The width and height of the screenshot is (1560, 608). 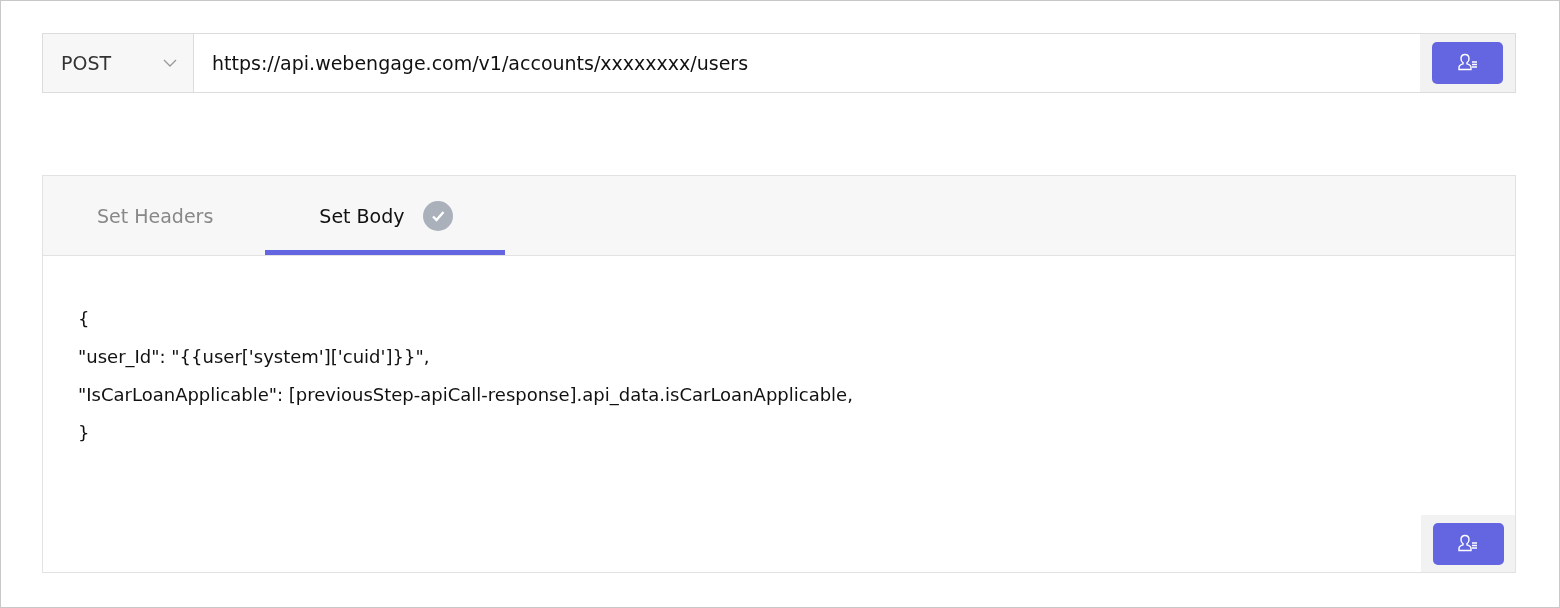 I want to click on code-line: {, so click(x=84, y=319).